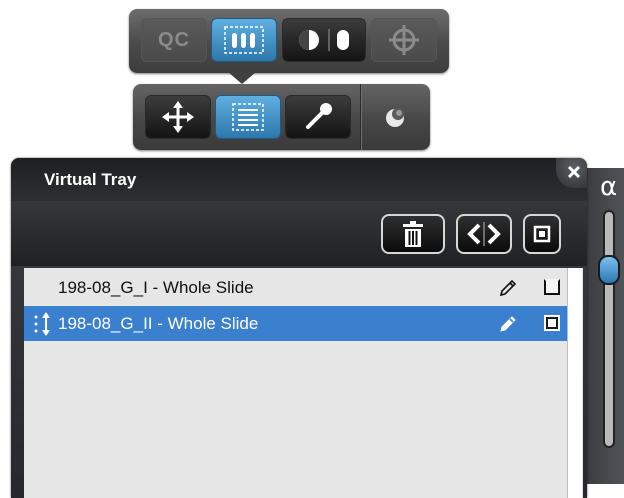 This screenshot has height=498, width=624. I want to click on move-button, so click(178, 117).